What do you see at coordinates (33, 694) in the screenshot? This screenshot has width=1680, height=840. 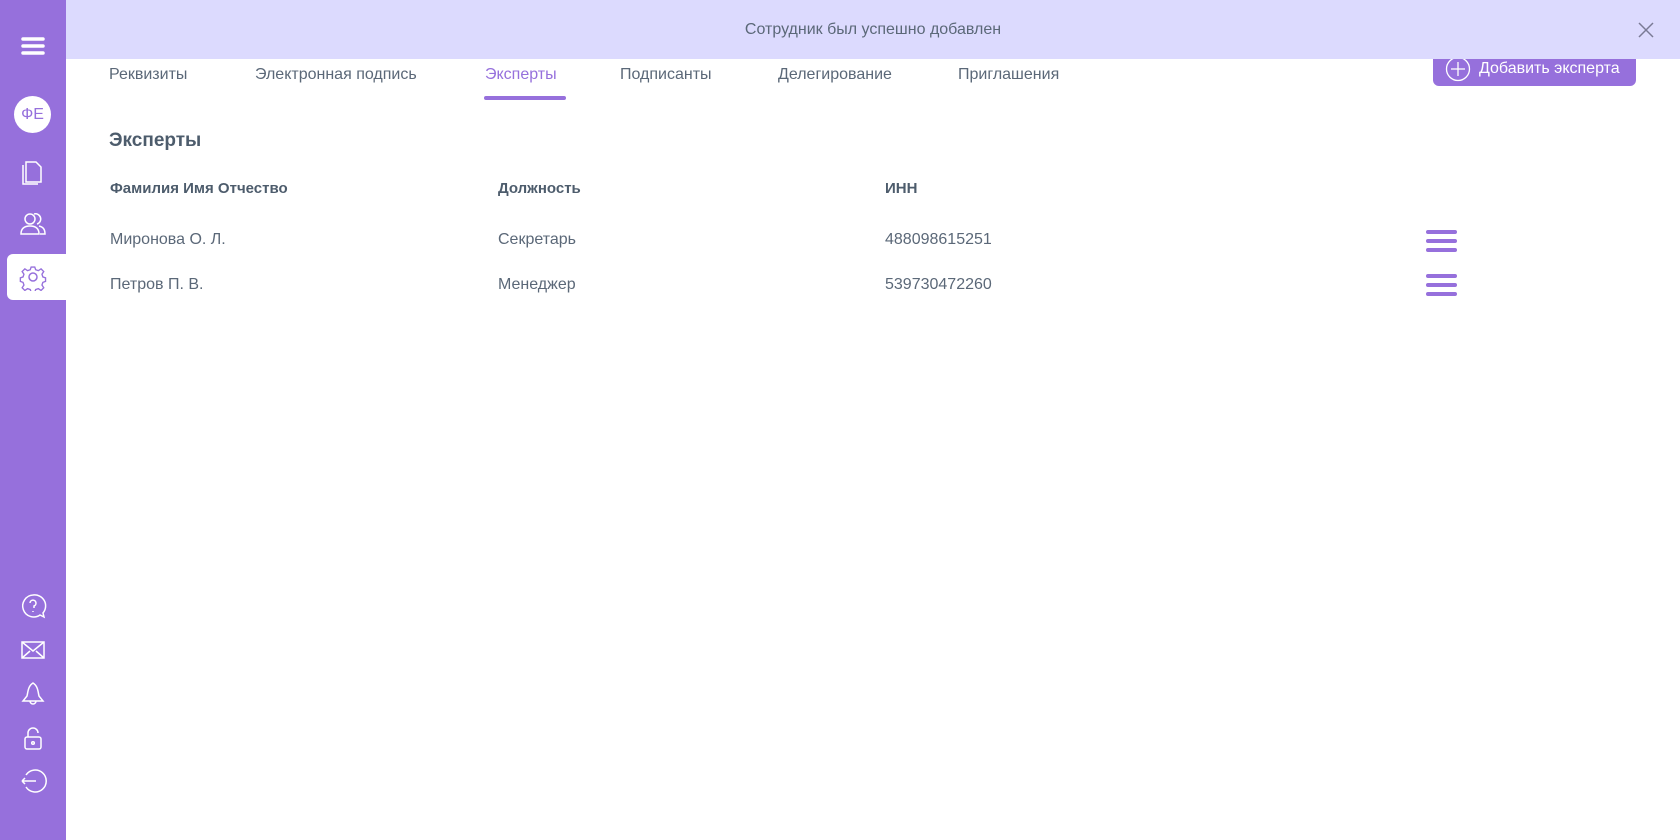 I see `bell-icon` at bounding box center [33, 694].